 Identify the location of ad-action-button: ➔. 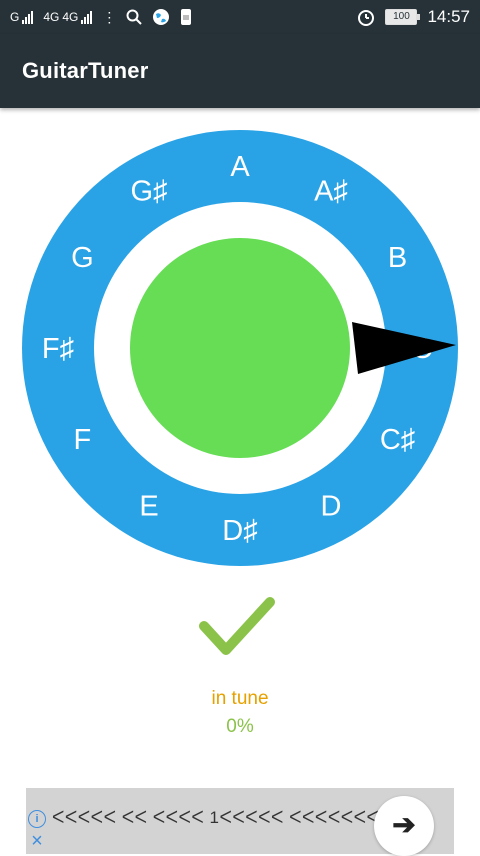
(404, 826).